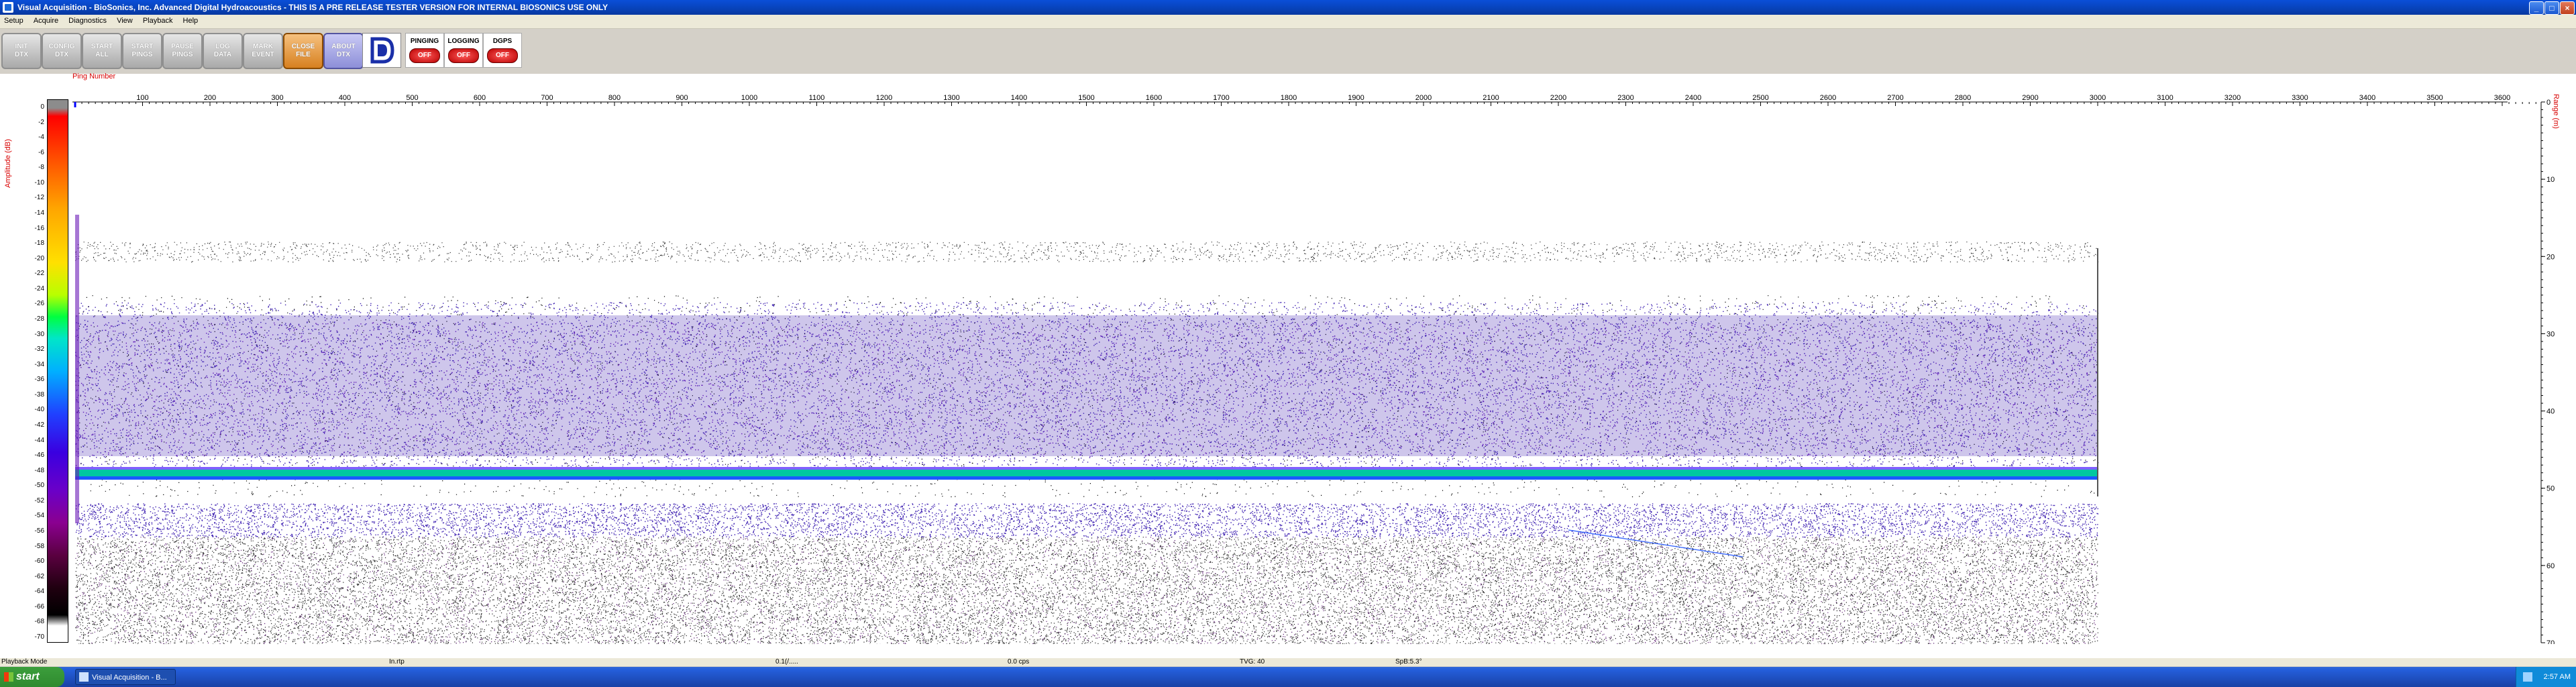 This screenshot has width=2576, height=687. I want to click on ping-tick-label: 2900, so click(2030, 98).